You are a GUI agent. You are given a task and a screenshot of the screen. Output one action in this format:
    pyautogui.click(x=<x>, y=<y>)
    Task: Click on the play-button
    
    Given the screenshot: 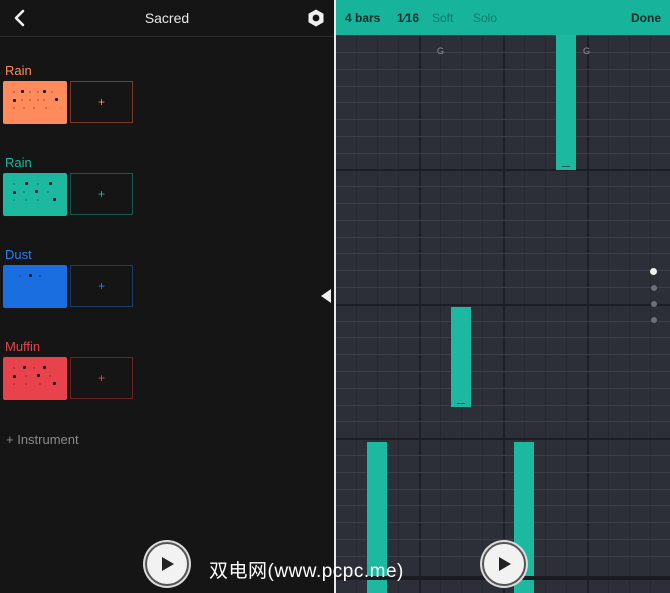 What is the action you would take?
    pyautogui.click(x=167, y=564)
    